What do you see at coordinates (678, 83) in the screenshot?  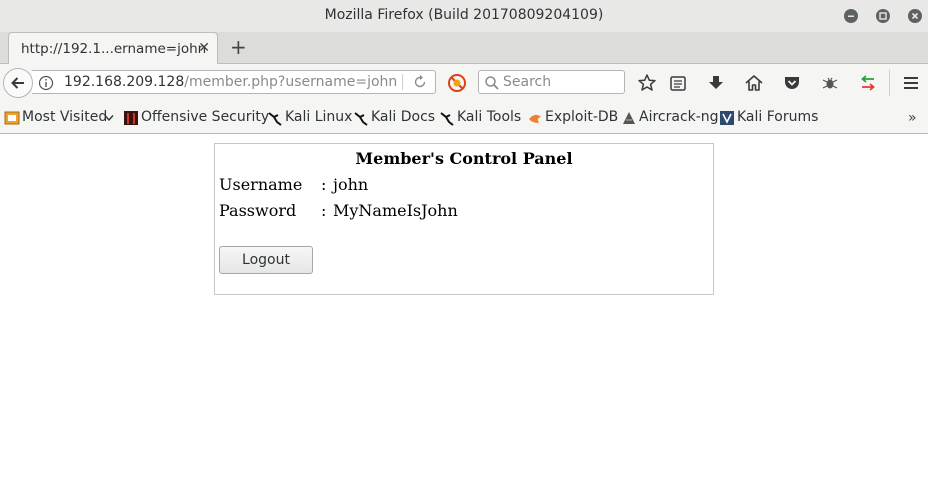 I see `reading-list-icon` at bounding box center [678, 83].